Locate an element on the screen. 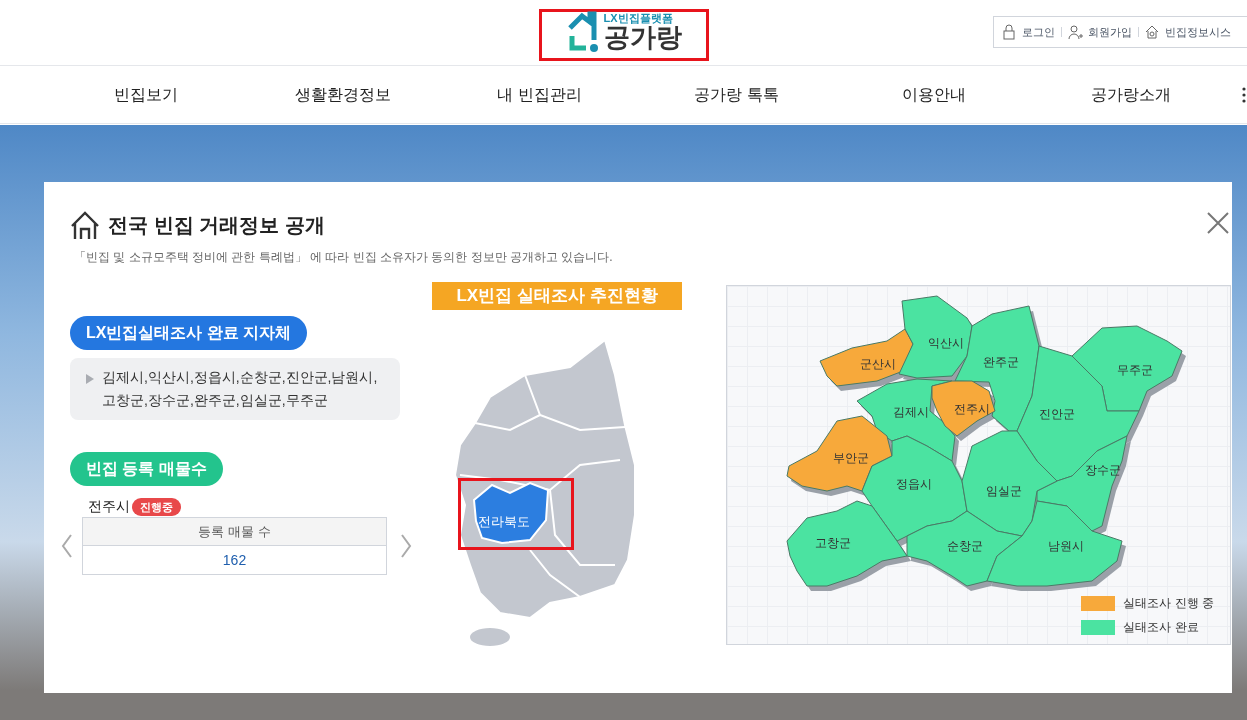  region-label: 고창군 is located at coordinates (833, 543).